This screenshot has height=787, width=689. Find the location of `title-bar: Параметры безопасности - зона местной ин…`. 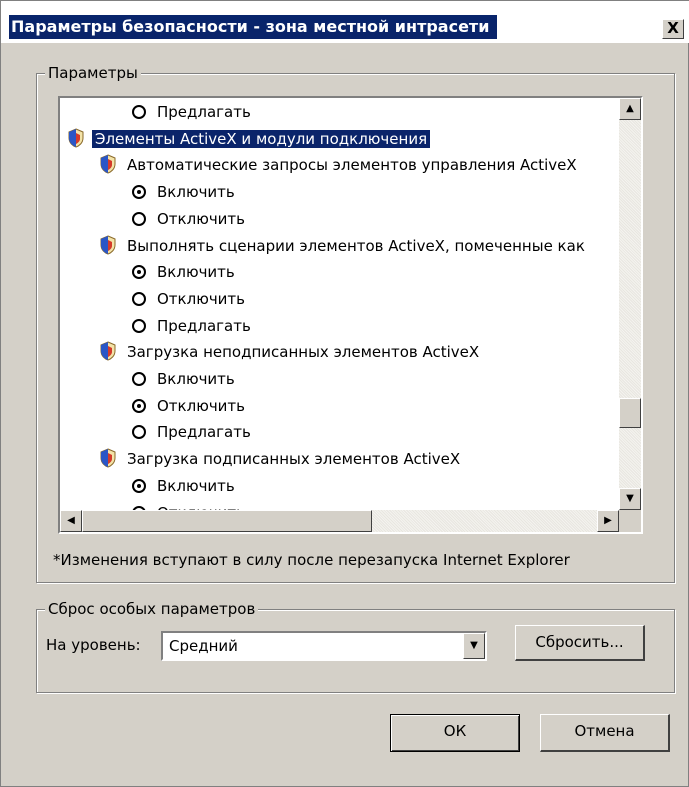

title-bar: Параметры безопасности - зона местной ин… is located at coordinates (345, 22).